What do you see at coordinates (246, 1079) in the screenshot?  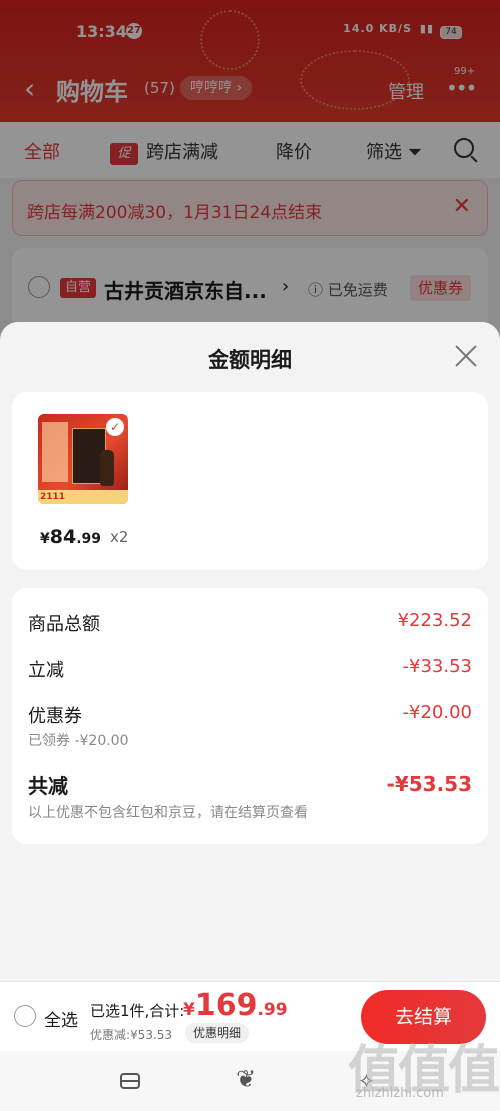 I see `home-icon: ❦` at bounding box center [246, 1079].